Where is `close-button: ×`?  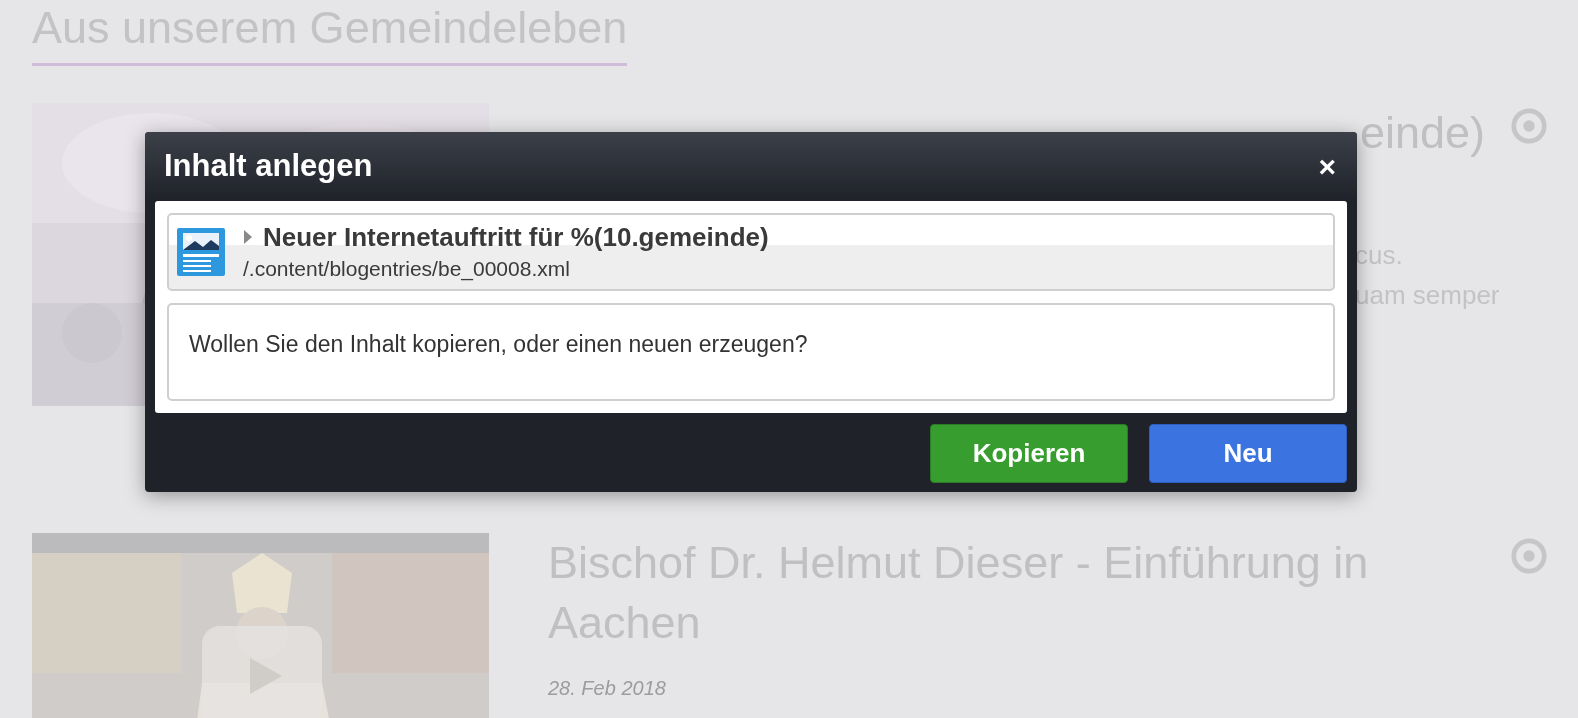 close-button: × is located at coordinates (1327, 166).